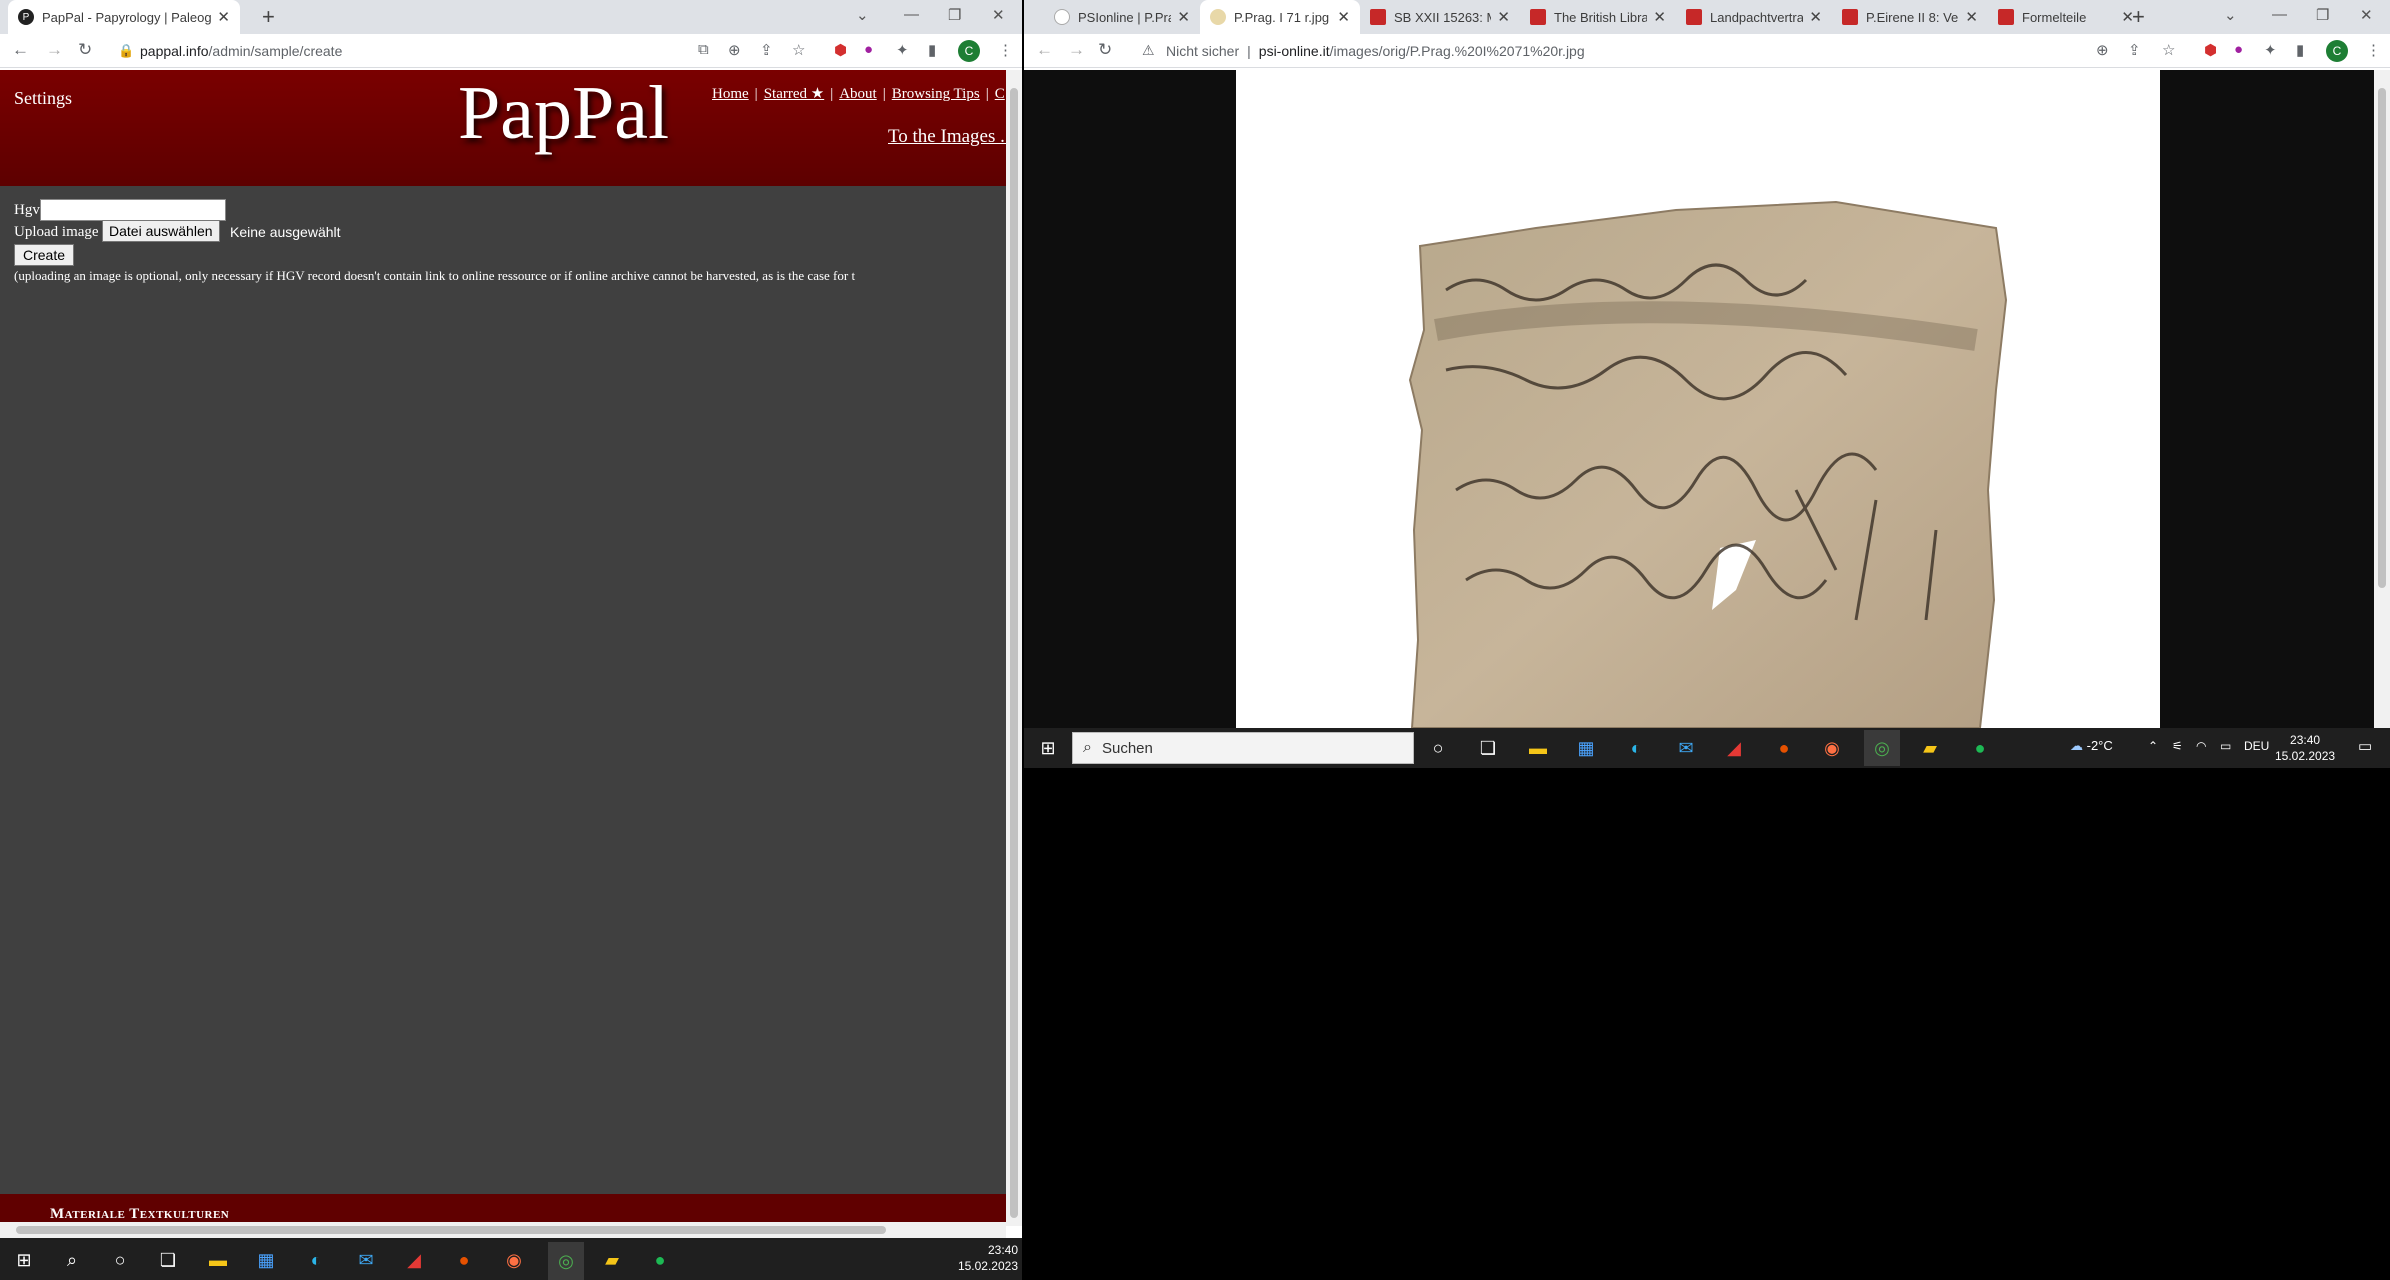 The width and height of the screenshot is (2390, 1280). I want to click on translate-icon: ⧉, so click(703, 49).